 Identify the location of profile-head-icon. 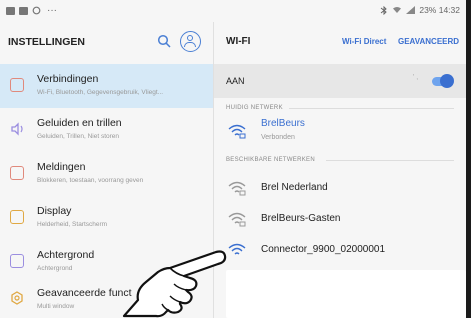
(190, 38).